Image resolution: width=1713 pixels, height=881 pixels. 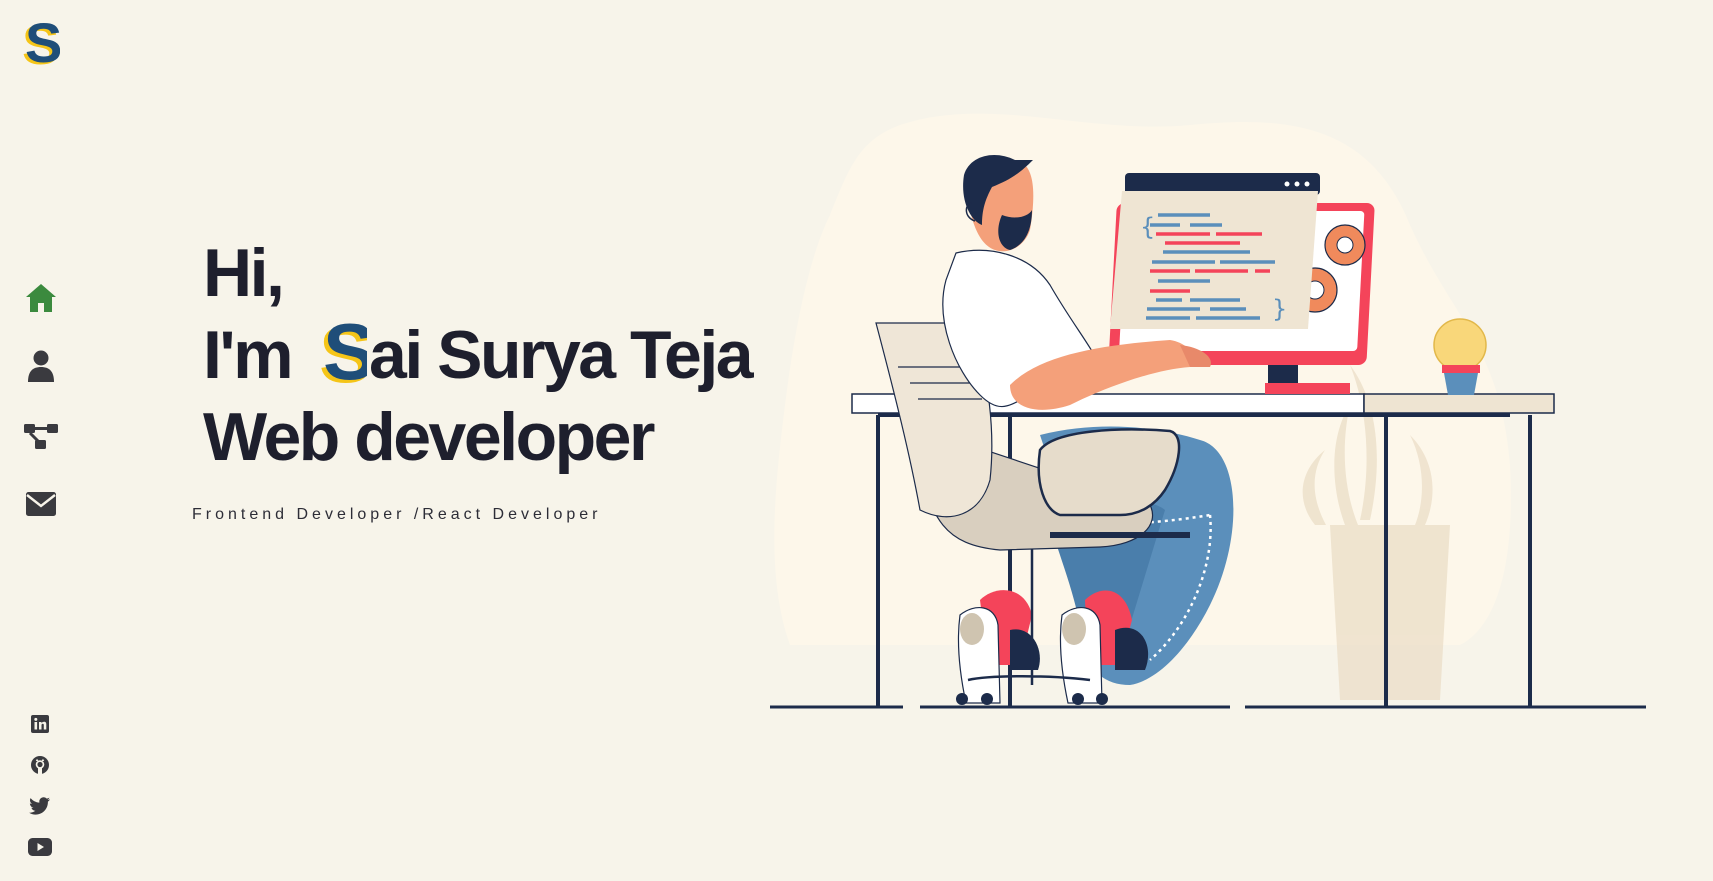 I want to click on hero-role: Web developer, so click(x=429, y=437).